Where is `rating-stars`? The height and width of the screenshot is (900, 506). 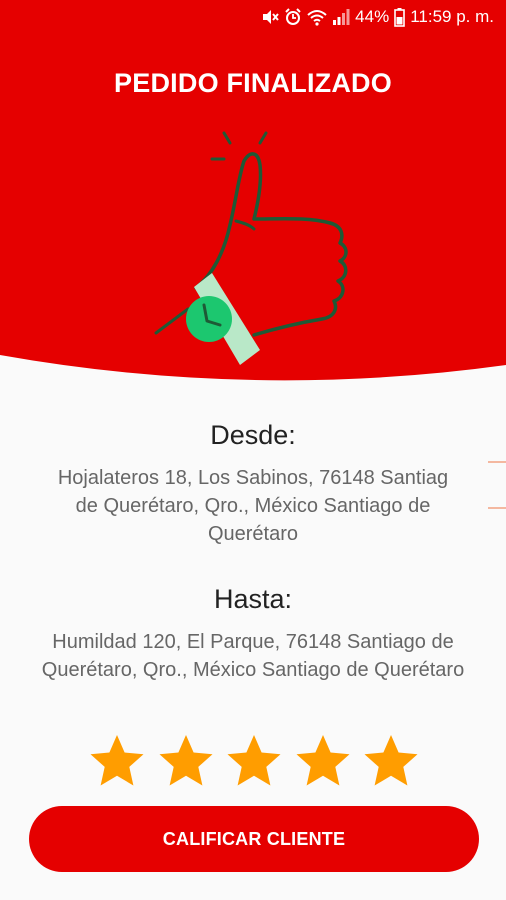 rating-stars is located at coordinates (254, 761).